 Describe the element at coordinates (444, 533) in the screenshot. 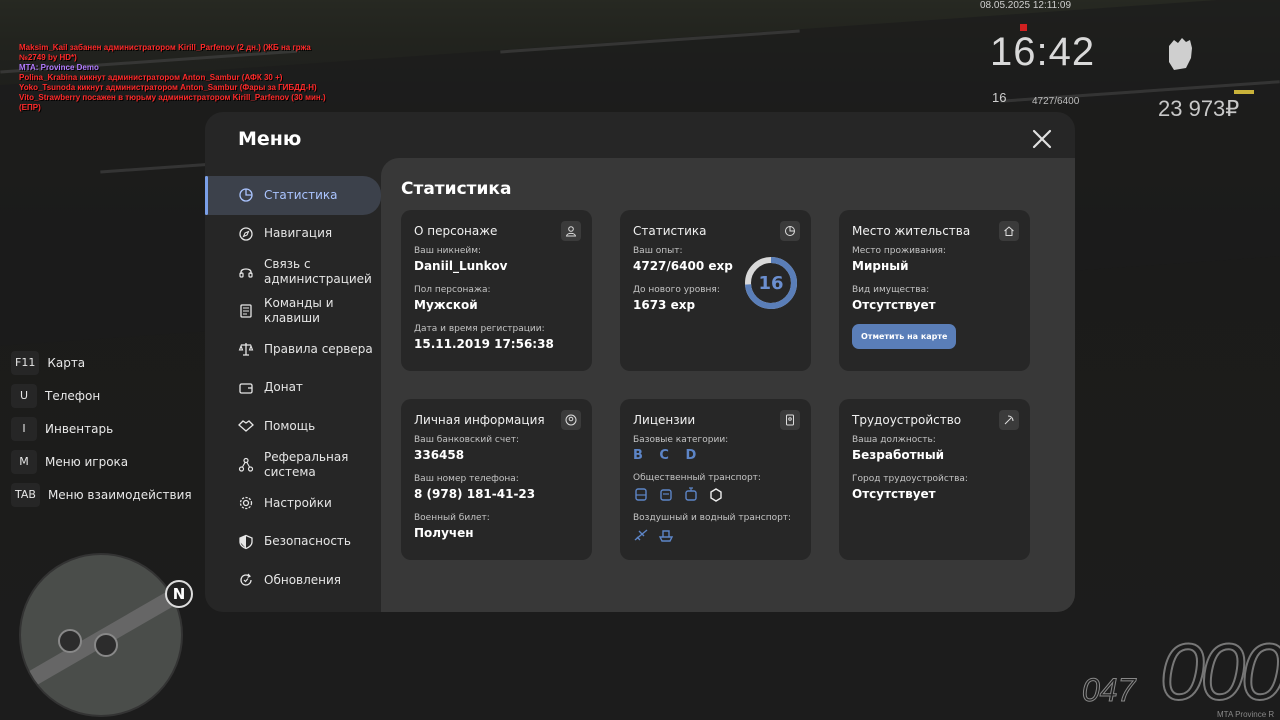

I see `military-value: Получен` at that location.